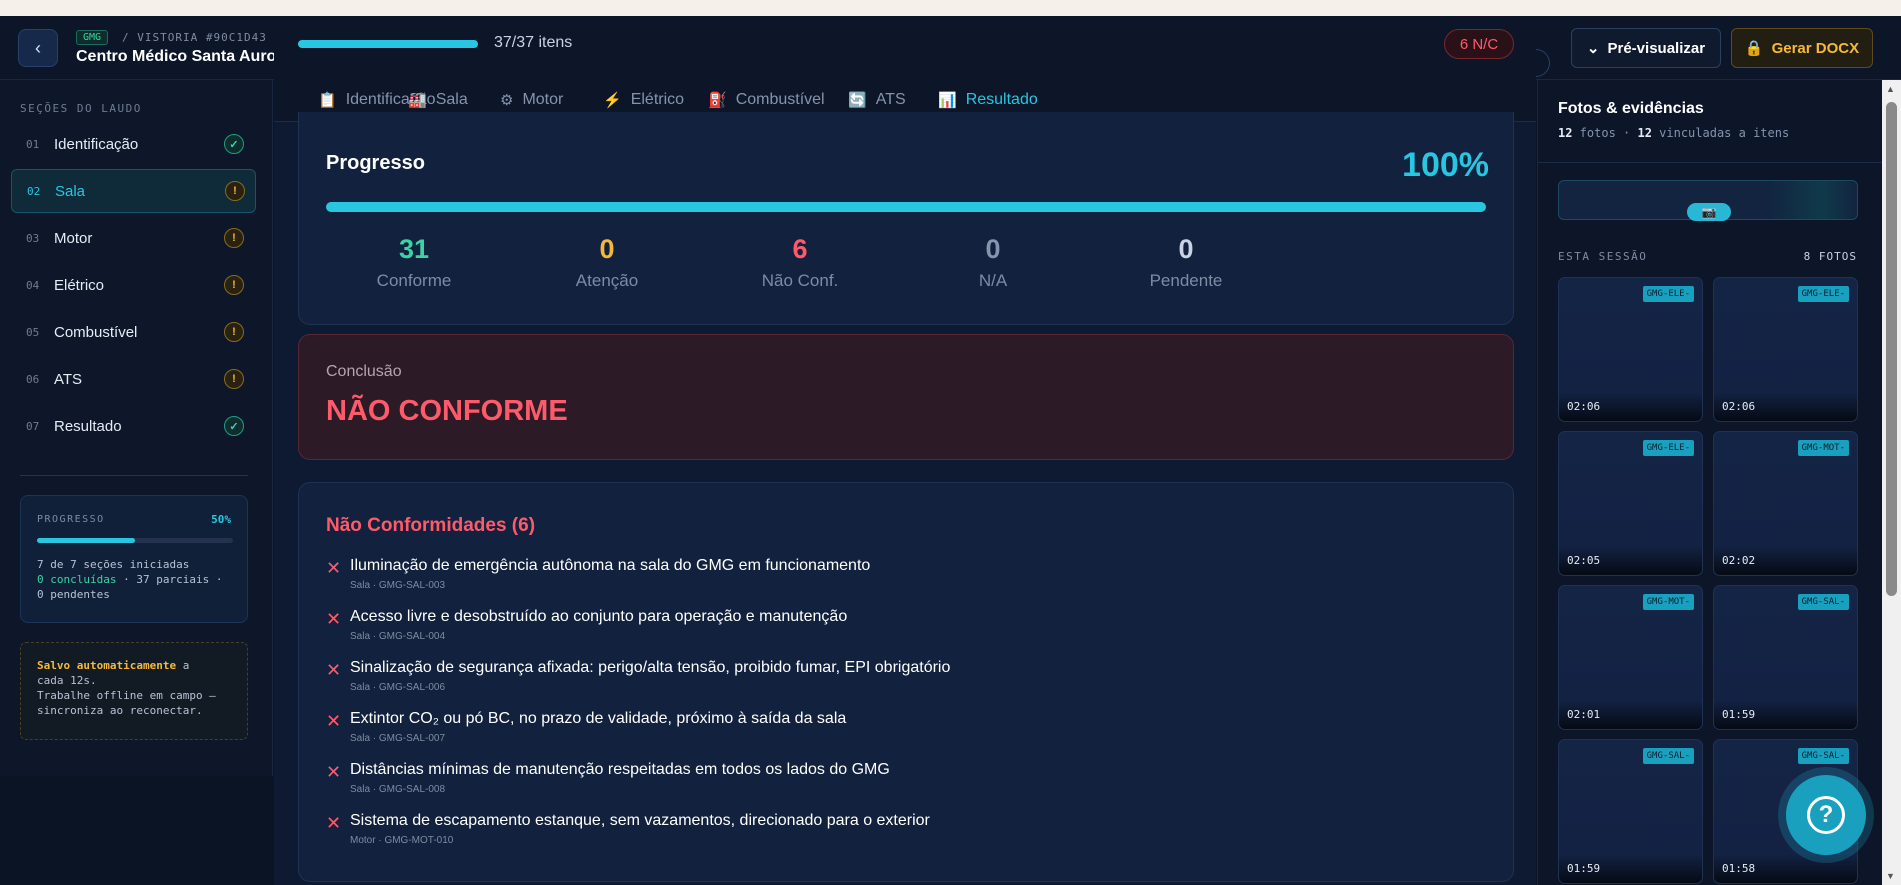 The height and width of the screenshot is (885, 1901). I want to click on check-icon: ✓, so click(234, 144).